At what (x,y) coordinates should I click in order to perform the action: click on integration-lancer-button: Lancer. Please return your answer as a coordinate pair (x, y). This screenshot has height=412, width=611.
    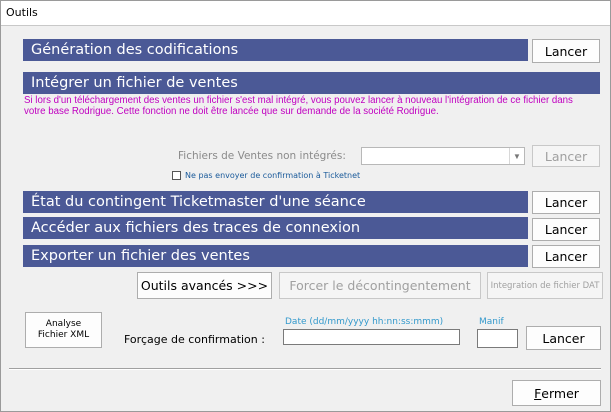
    Looking at the image, I should click on (566, 156).